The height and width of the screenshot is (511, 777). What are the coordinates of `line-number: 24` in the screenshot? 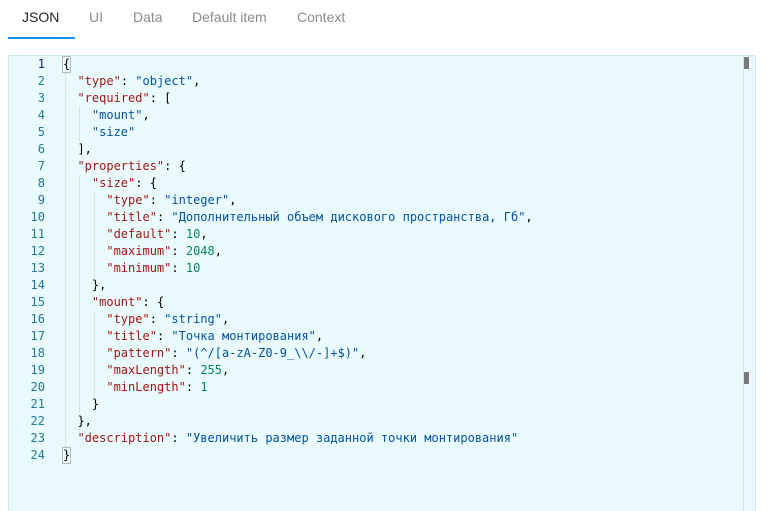 It's located at (37, 455).